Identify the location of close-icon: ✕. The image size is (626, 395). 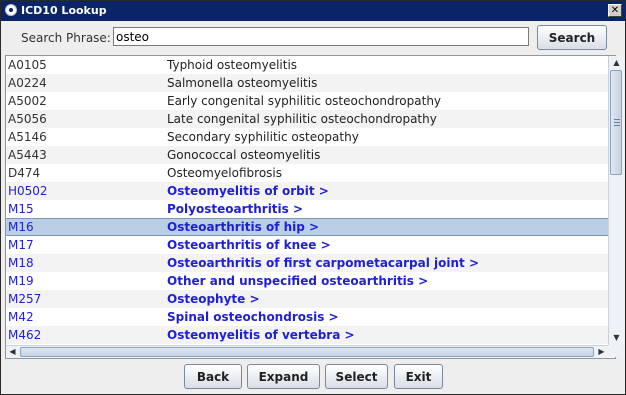
(615, 10).